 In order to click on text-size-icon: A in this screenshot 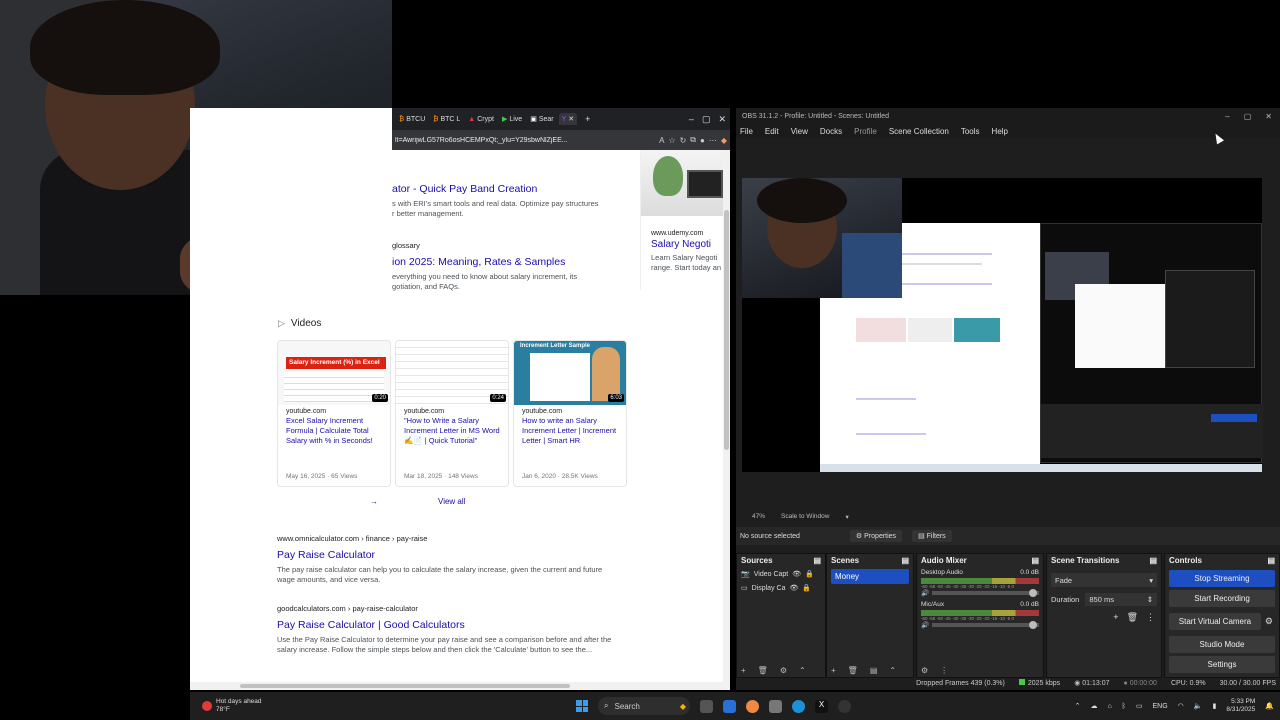, I will do `click(661, 140)`.